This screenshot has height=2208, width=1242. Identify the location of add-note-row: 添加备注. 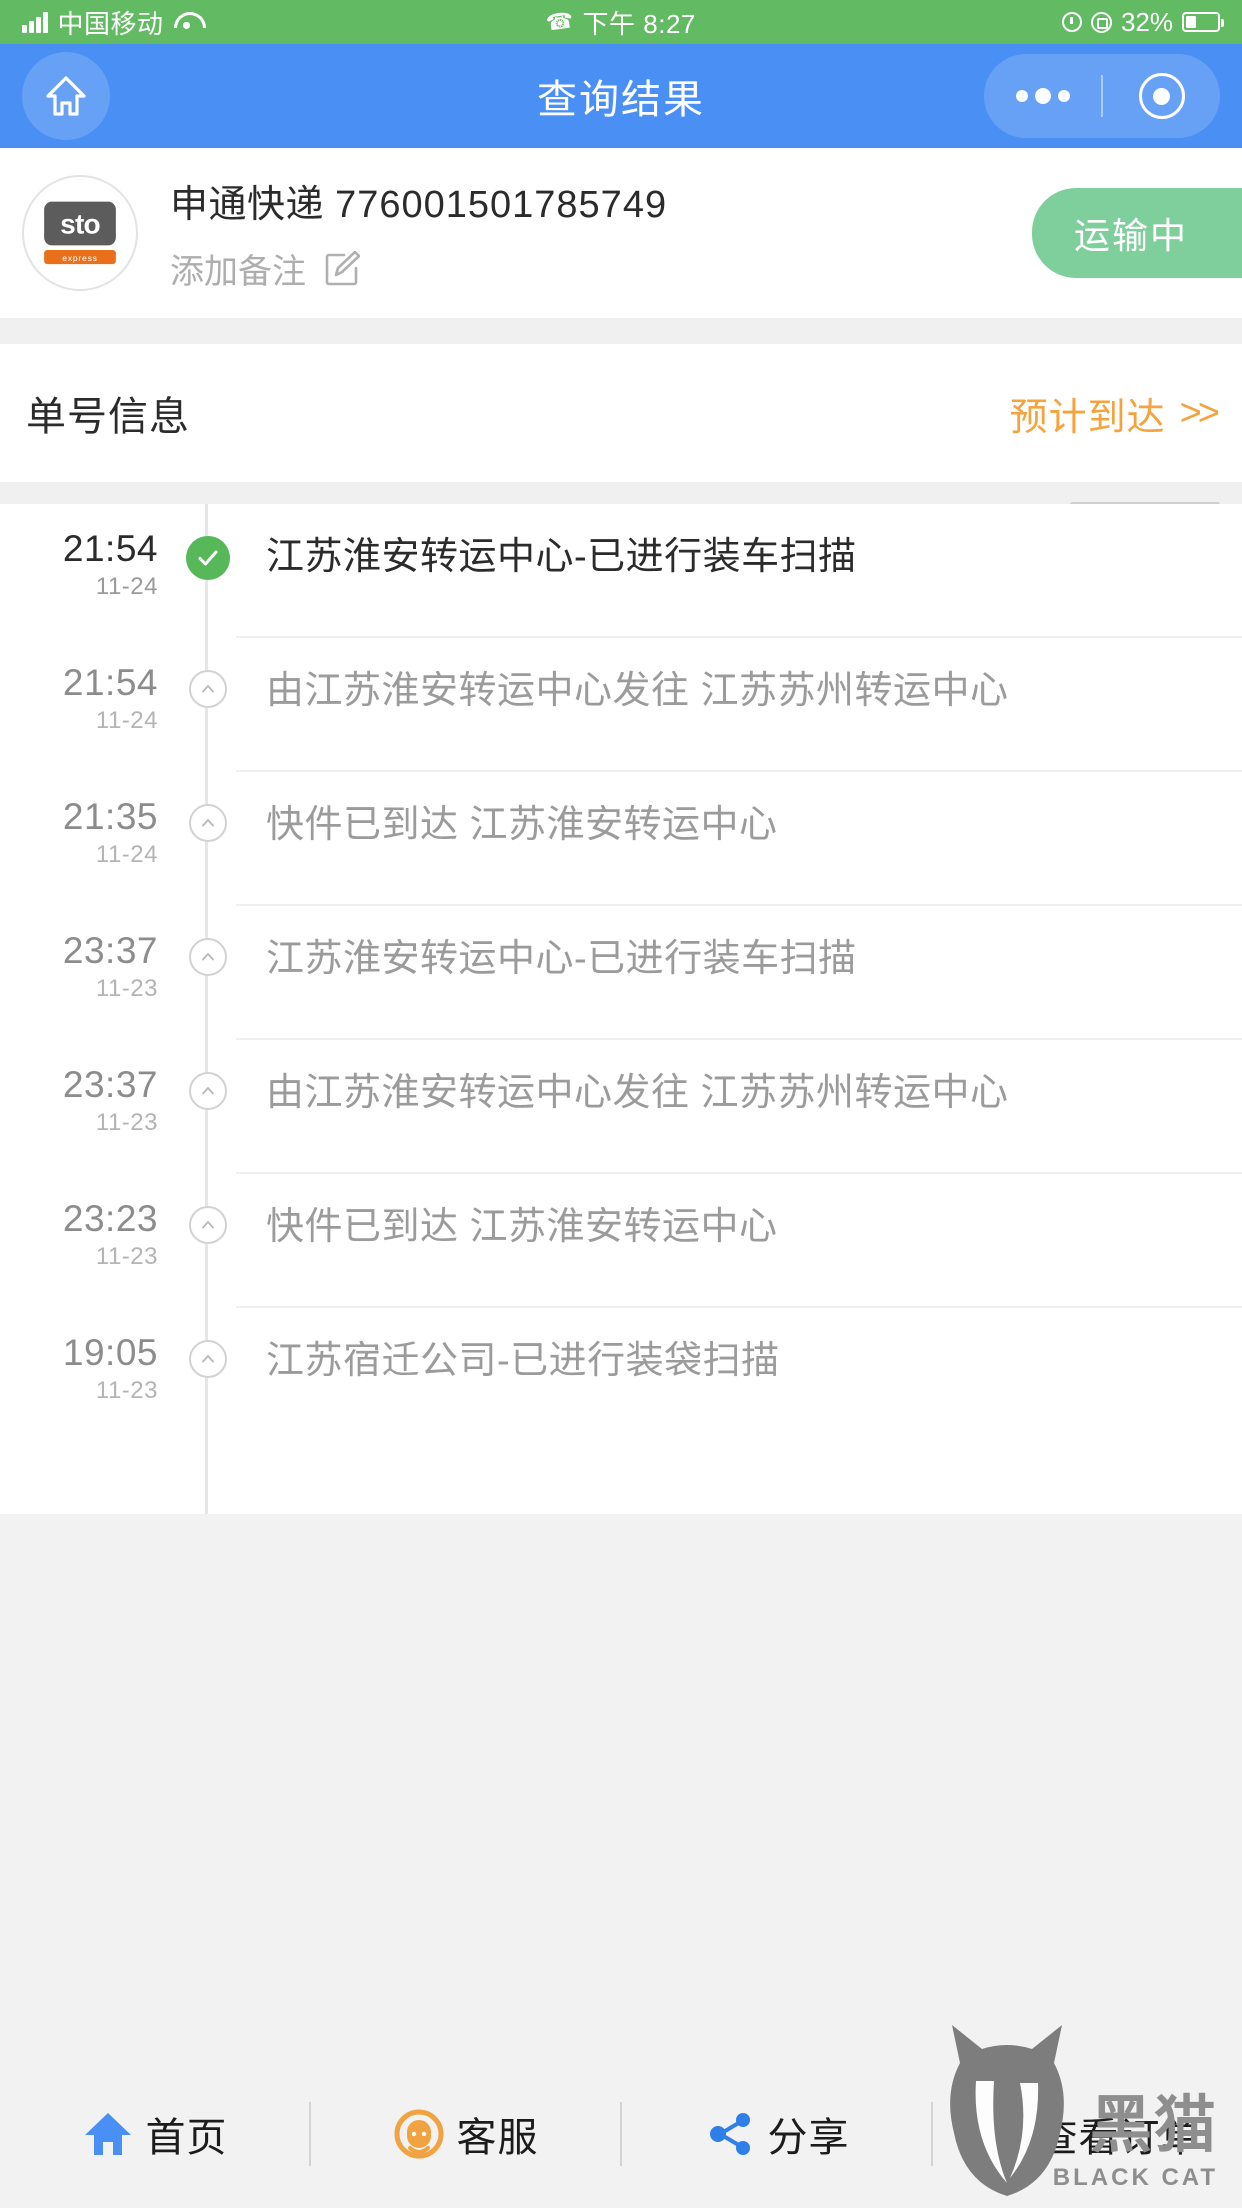
(418, 268).